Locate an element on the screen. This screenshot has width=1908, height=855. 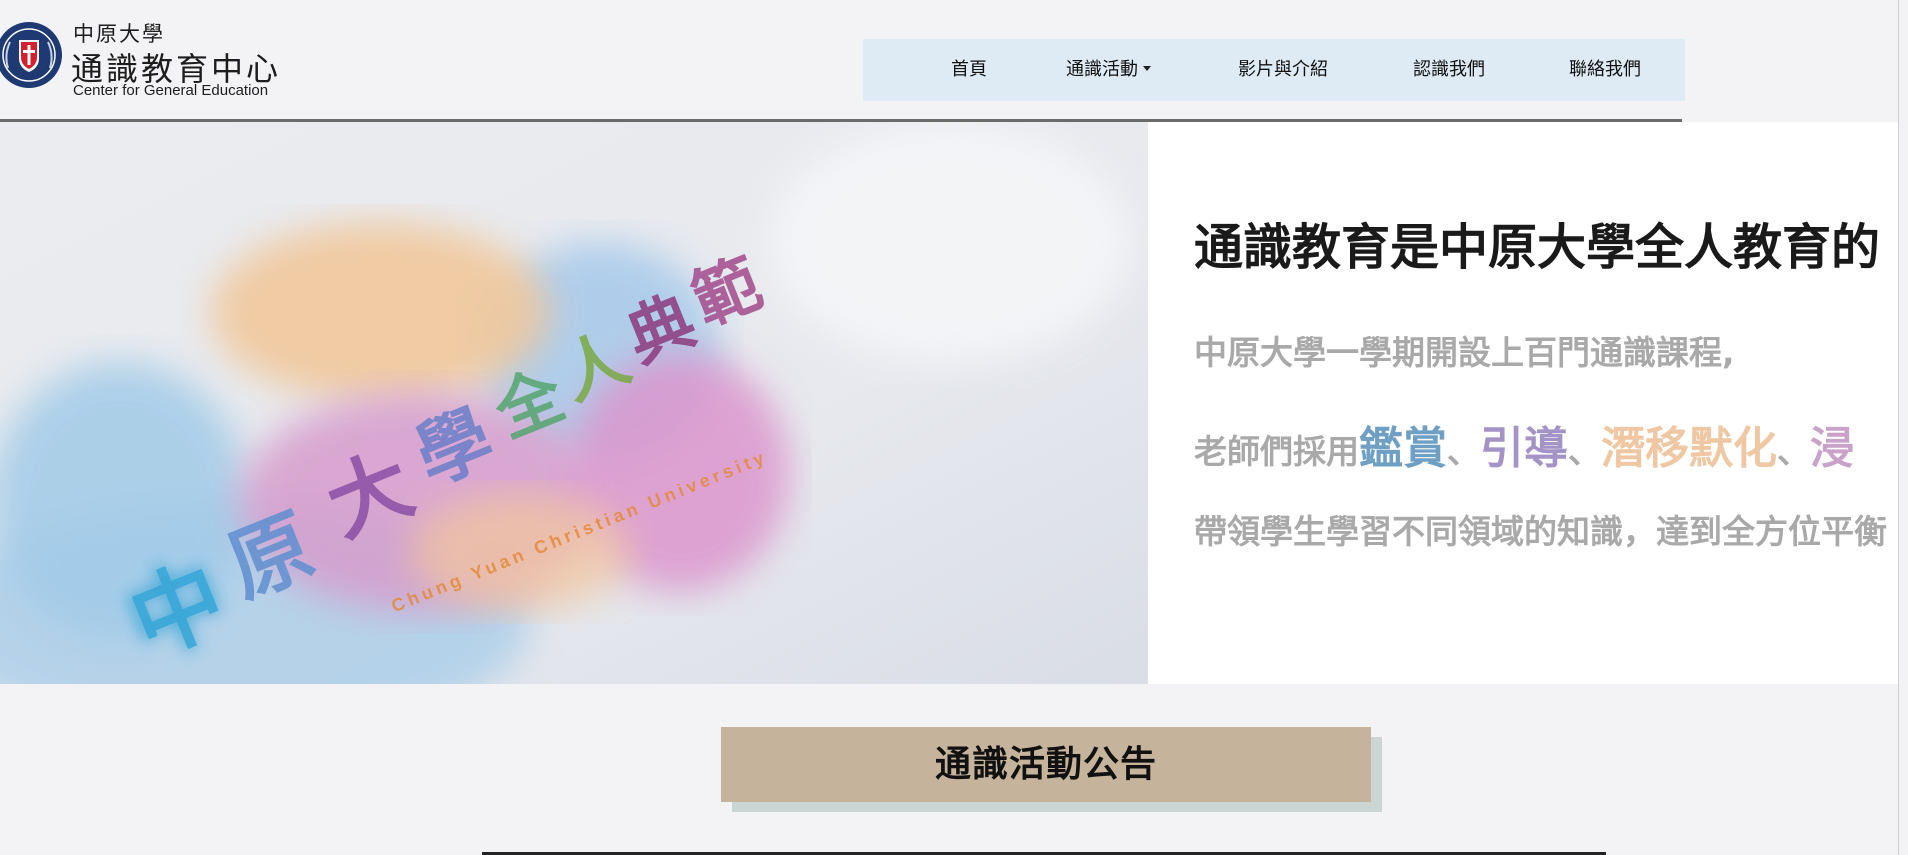
hero-line-3: 帶領學生學習不同領域的知識，達到全方位平衡 is located at coordinates (1540, 531).